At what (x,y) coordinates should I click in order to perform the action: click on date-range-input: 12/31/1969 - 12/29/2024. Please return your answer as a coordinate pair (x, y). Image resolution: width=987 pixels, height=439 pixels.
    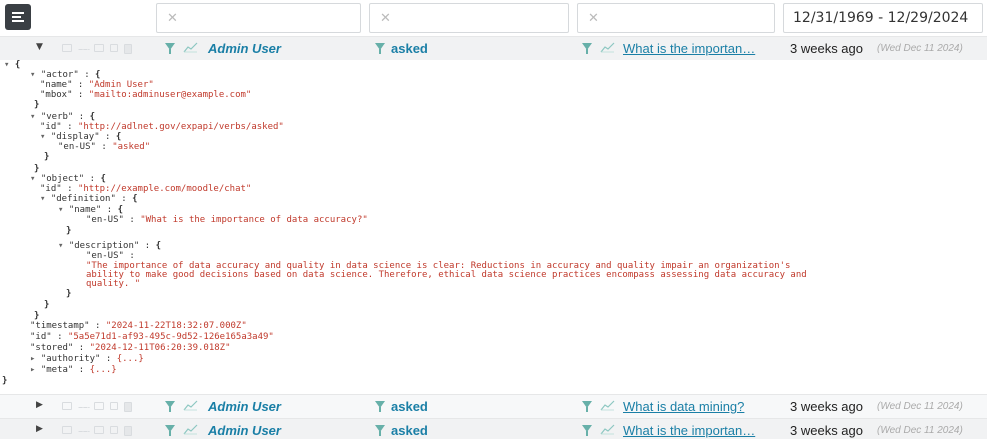
    Looking at the image, I should click on (883, 18).